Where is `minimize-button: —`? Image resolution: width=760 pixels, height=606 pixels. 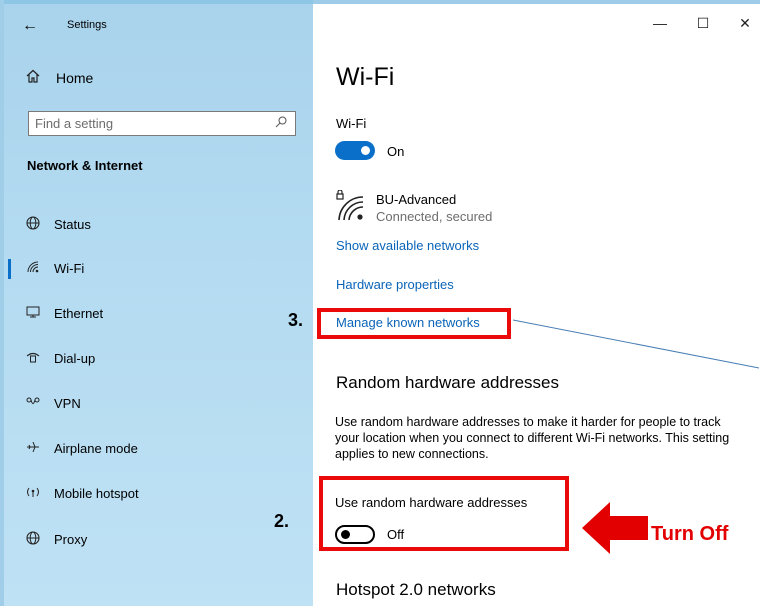 minimize-button: — is located at coordinates (660, 23).